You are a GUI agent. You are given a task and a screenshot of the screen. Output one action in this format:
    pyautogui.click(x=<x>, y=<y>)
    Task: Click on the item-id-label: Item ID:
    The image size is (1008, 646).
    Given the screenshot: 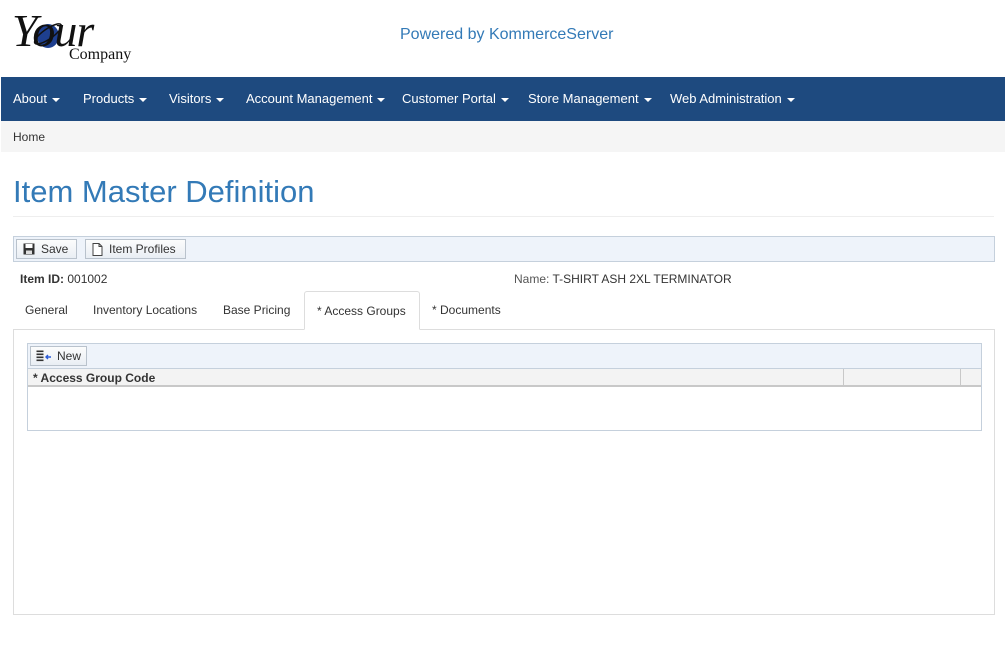 What is the action you would take?
    pyautogui.click(x=42, y=279)
    